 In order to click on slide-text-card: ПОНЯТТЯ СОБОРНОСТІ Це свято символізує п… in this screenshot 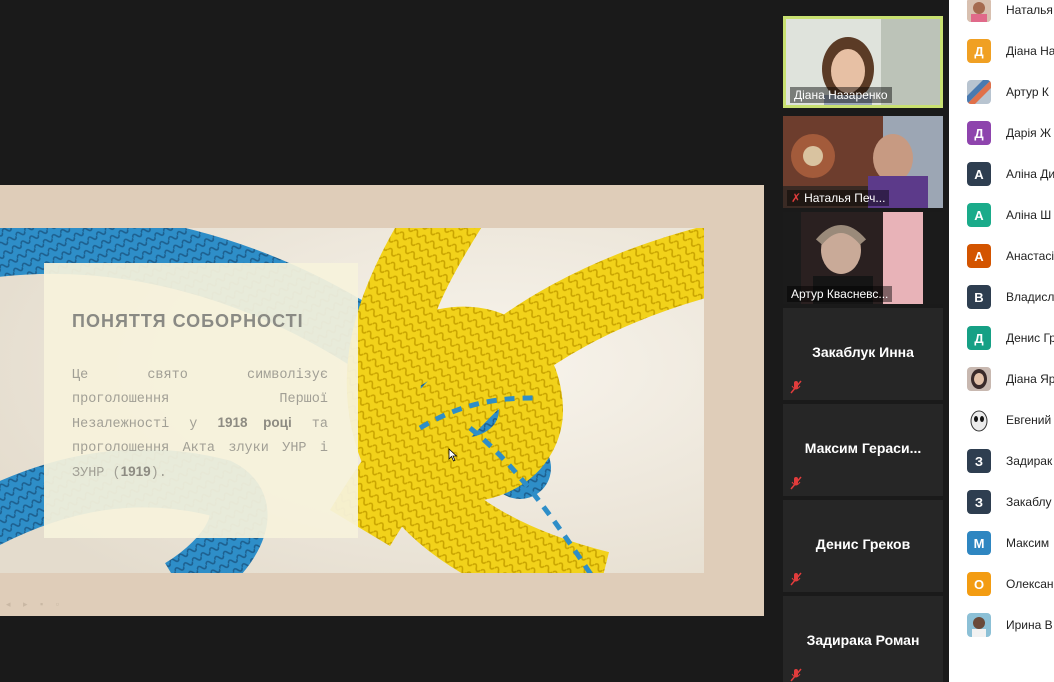, I will do `click(201, 400)`.